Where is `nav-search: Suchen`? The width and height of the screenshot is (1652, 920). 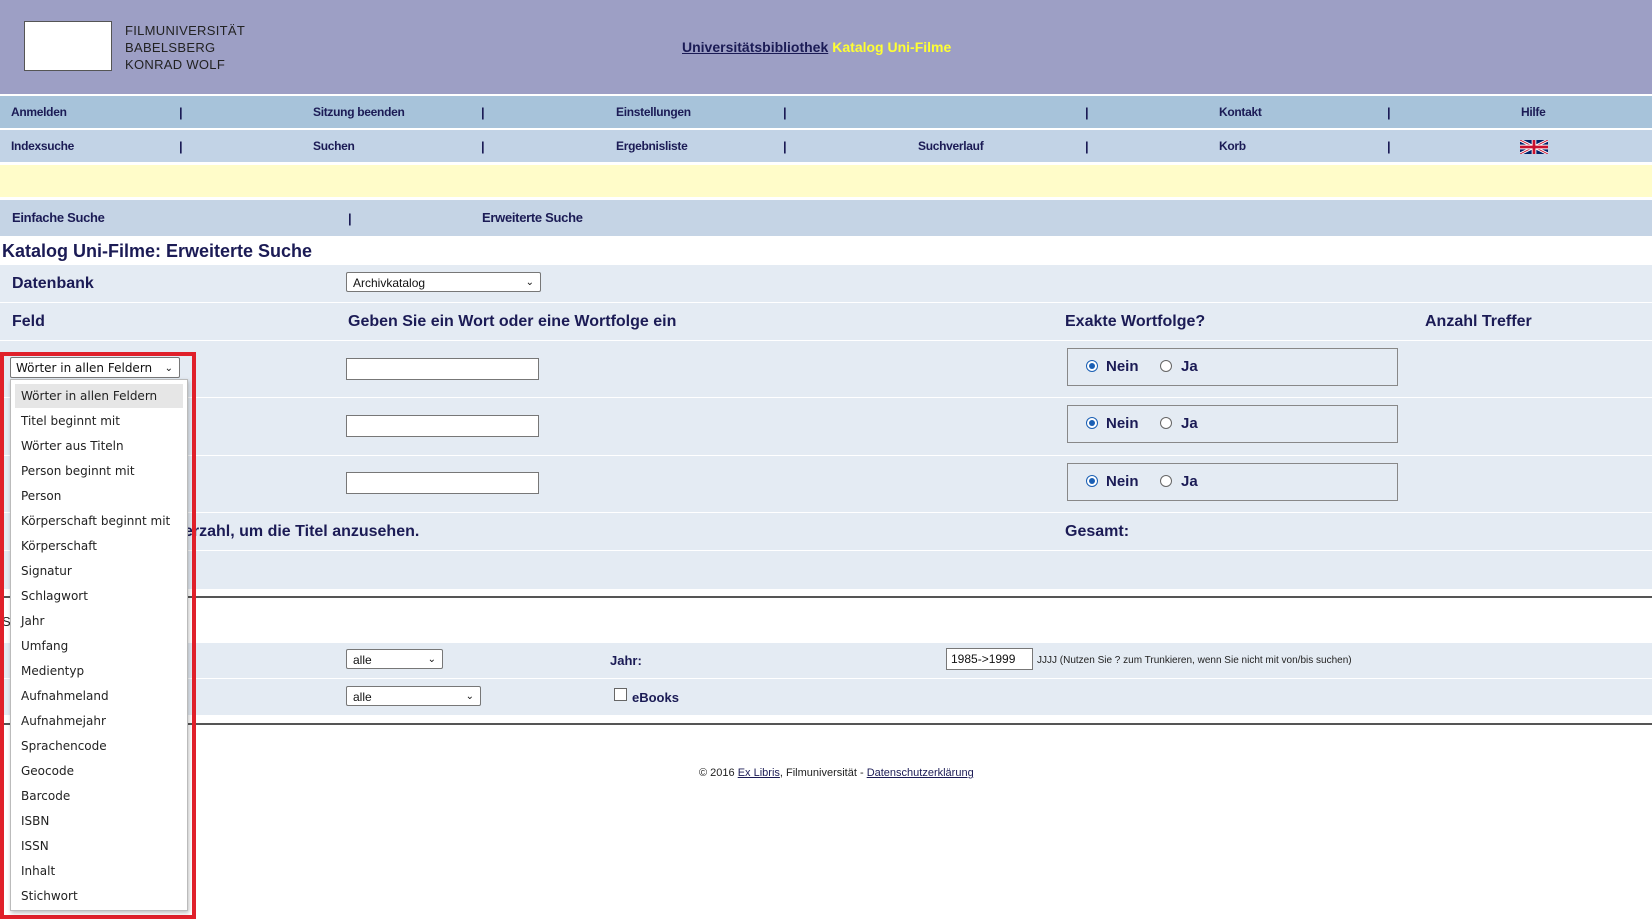
nav-search: Suchen is located at coordinates (334, 146).